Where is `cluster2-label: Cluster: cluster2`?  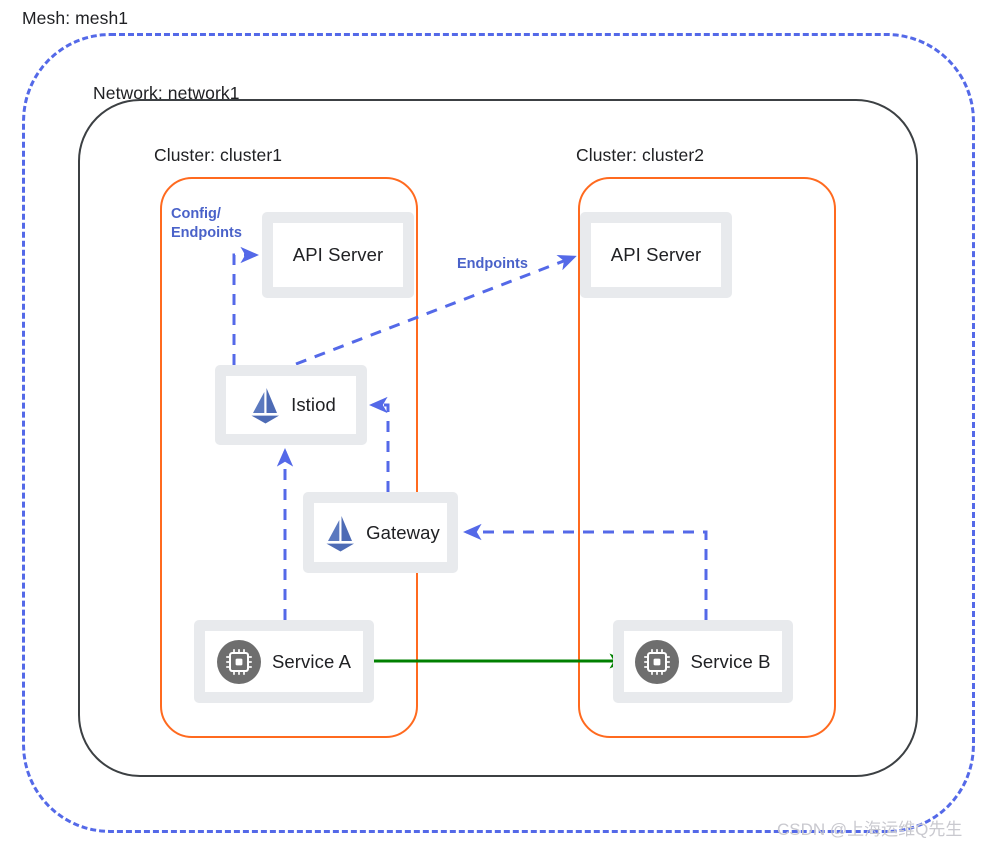
cluster2-label: Cluster: cluster2 is located at coordinates (640, 155).